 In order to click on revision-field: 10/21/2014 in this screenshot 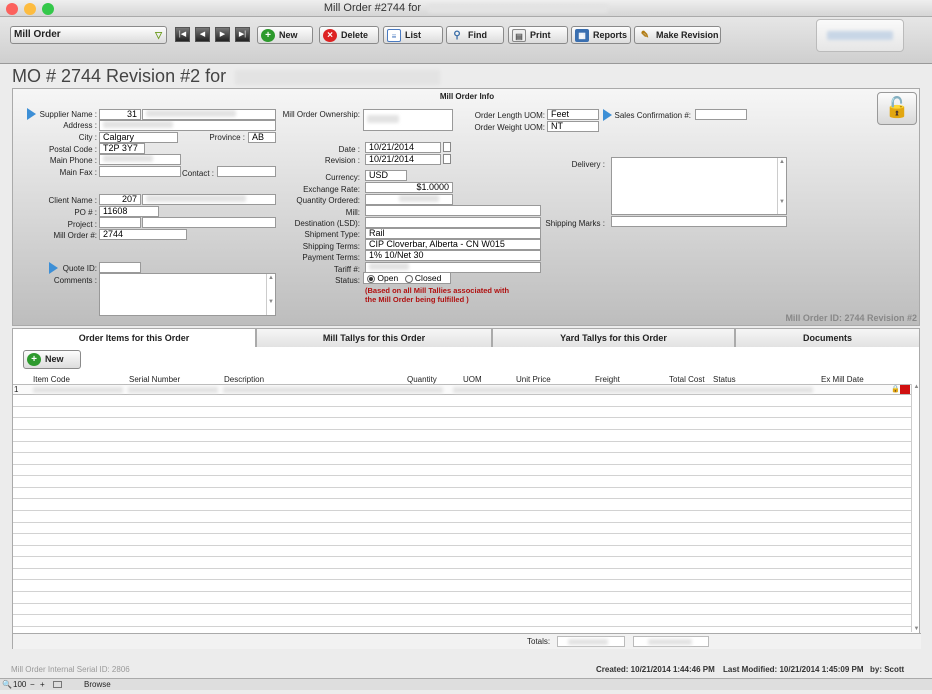, I will do `click(403, 159)`.